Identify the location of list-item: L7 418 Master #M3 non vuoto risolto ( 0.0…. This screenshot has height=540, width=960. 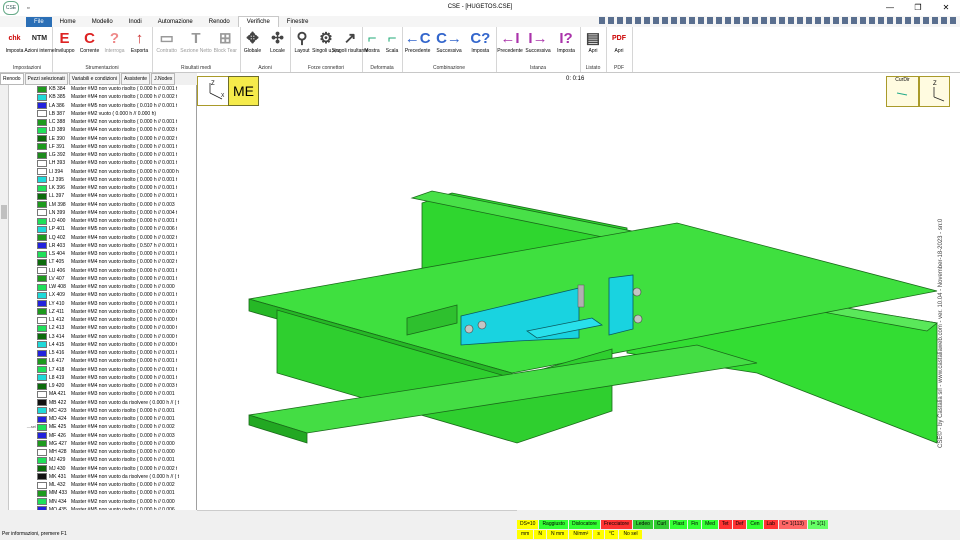
(102, 370).